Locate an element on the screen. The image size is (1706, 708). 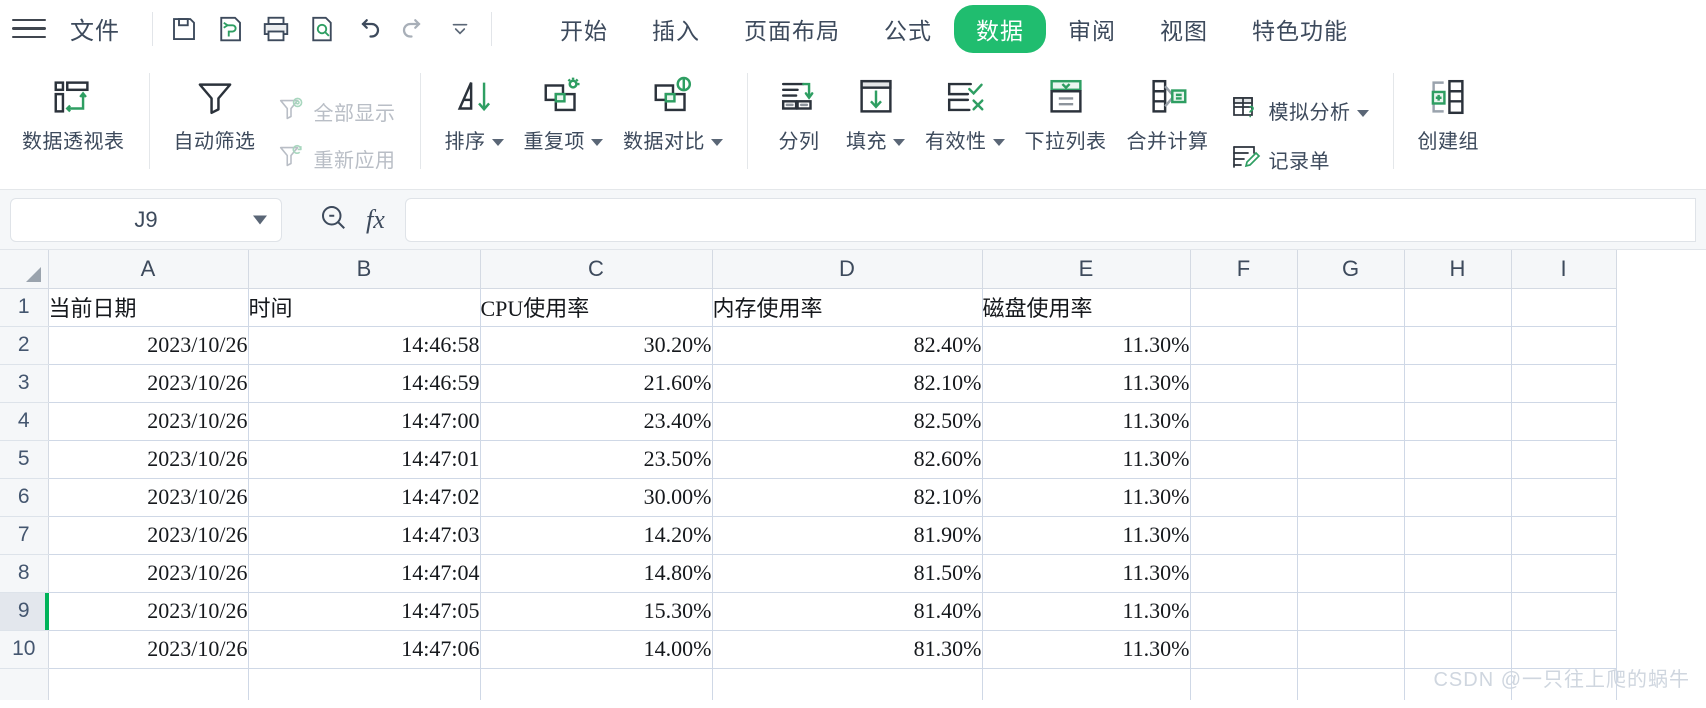
cell-a9: 2023/10/26 is located at coordinates (148, 611).